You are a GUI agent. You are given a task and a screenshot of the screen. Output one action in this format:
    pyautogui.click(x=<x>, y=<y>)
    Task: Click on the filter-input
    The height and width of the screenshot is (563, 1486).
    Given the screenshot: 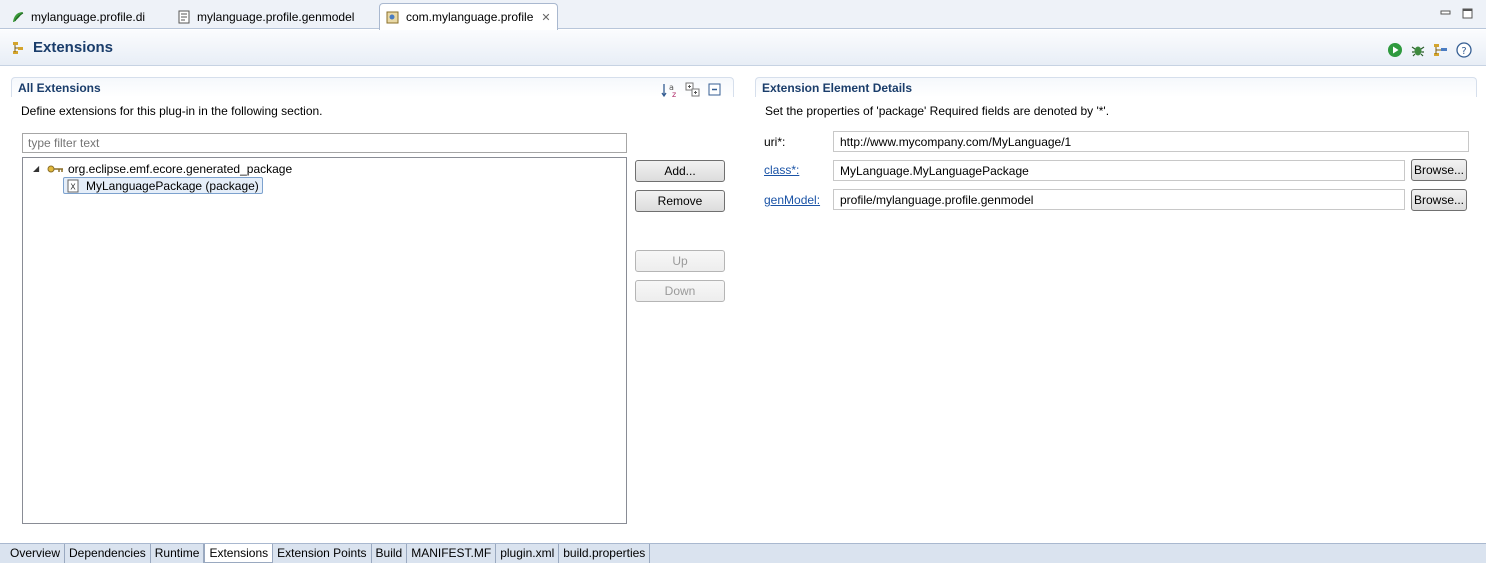 What is the action you would take?
    pyautogui.click(x=324, y=143)
    